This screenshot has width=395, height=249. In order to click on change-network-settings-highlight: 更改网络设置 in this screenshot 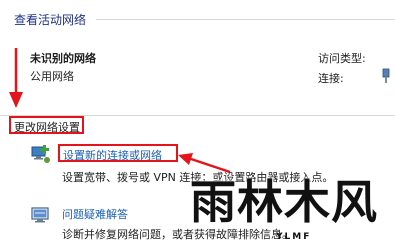, I will do `click(46, 125)`.